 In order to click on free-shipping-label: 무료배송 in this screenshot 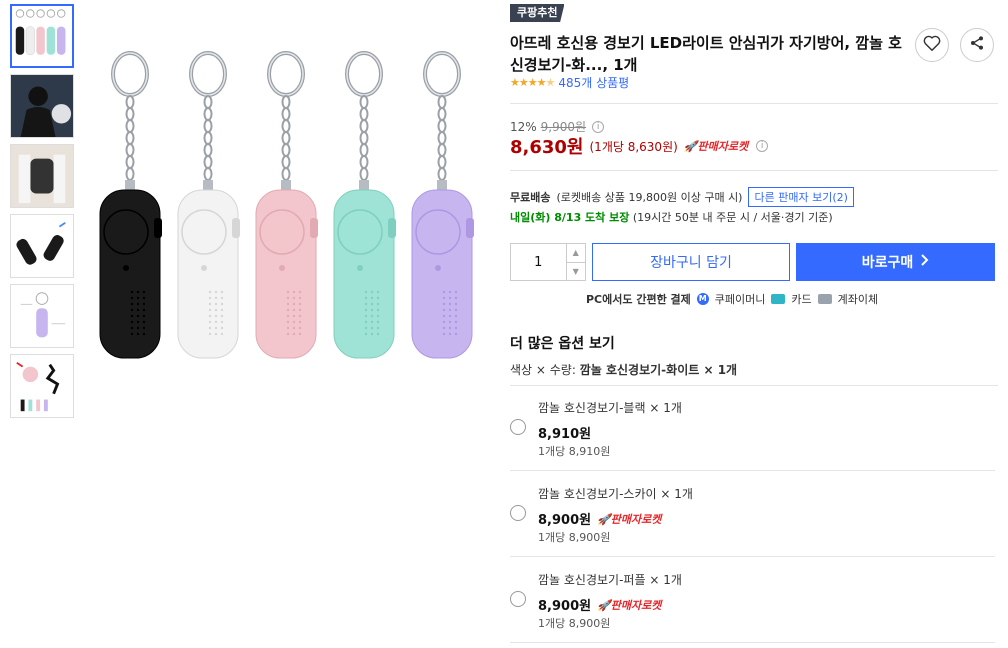, I will do `click(530, 197)`.